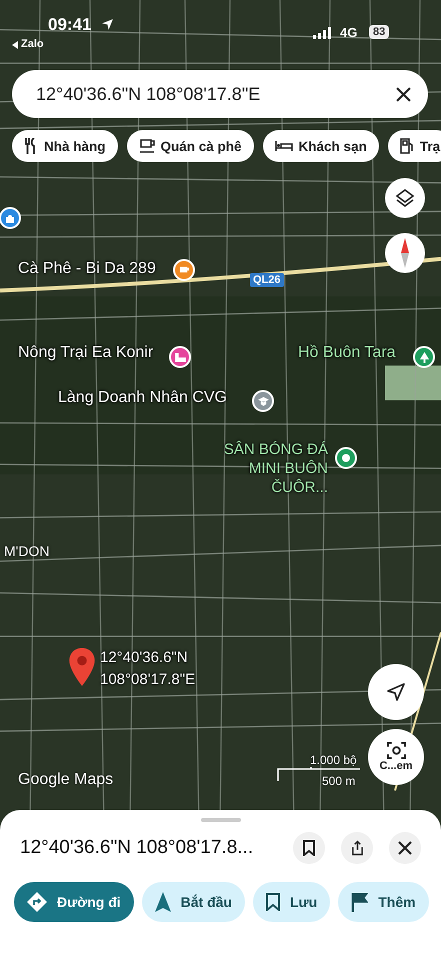 The image size is (441, 960). Describe the element at coordinates (193, 902) in the screenshot. I see `action-button: Bắt đầu` at that location.